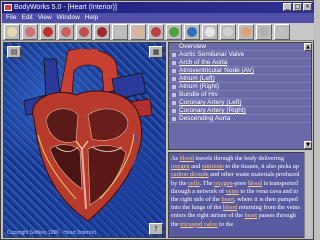  I want to click on list-scroll-up-arrow: ▲, so click(308, 47).